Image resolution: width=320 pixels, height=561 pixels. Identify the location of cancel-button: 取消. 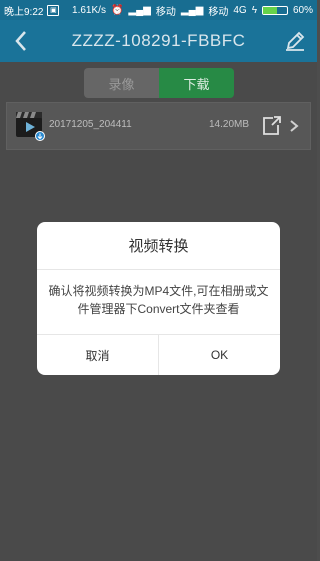
(97, 355).